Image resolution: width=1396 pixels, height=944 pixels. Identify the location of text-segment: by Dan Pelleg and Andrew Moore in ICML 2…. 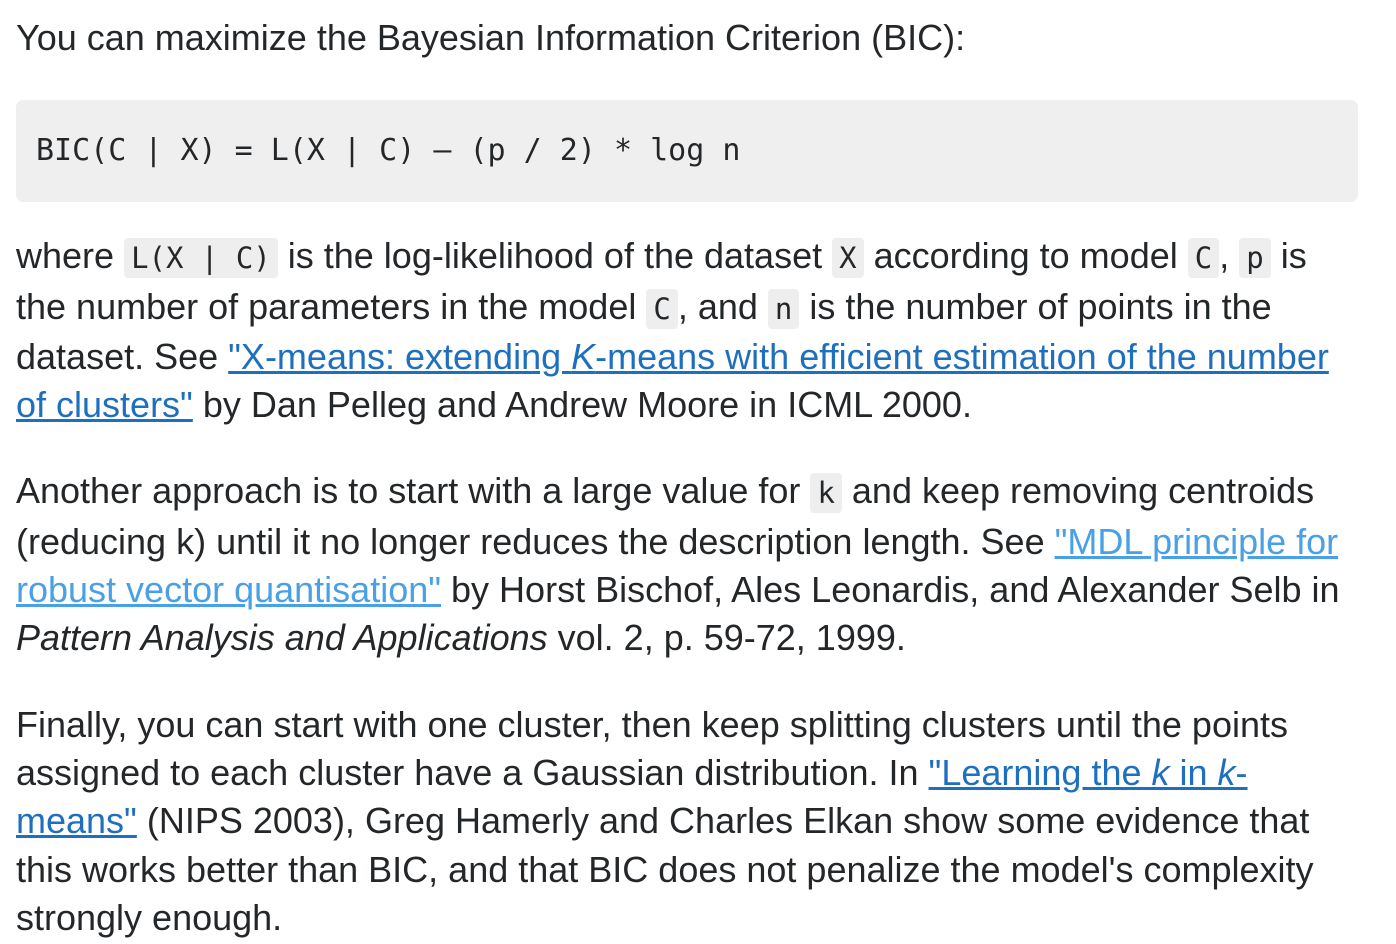
(582, 405).